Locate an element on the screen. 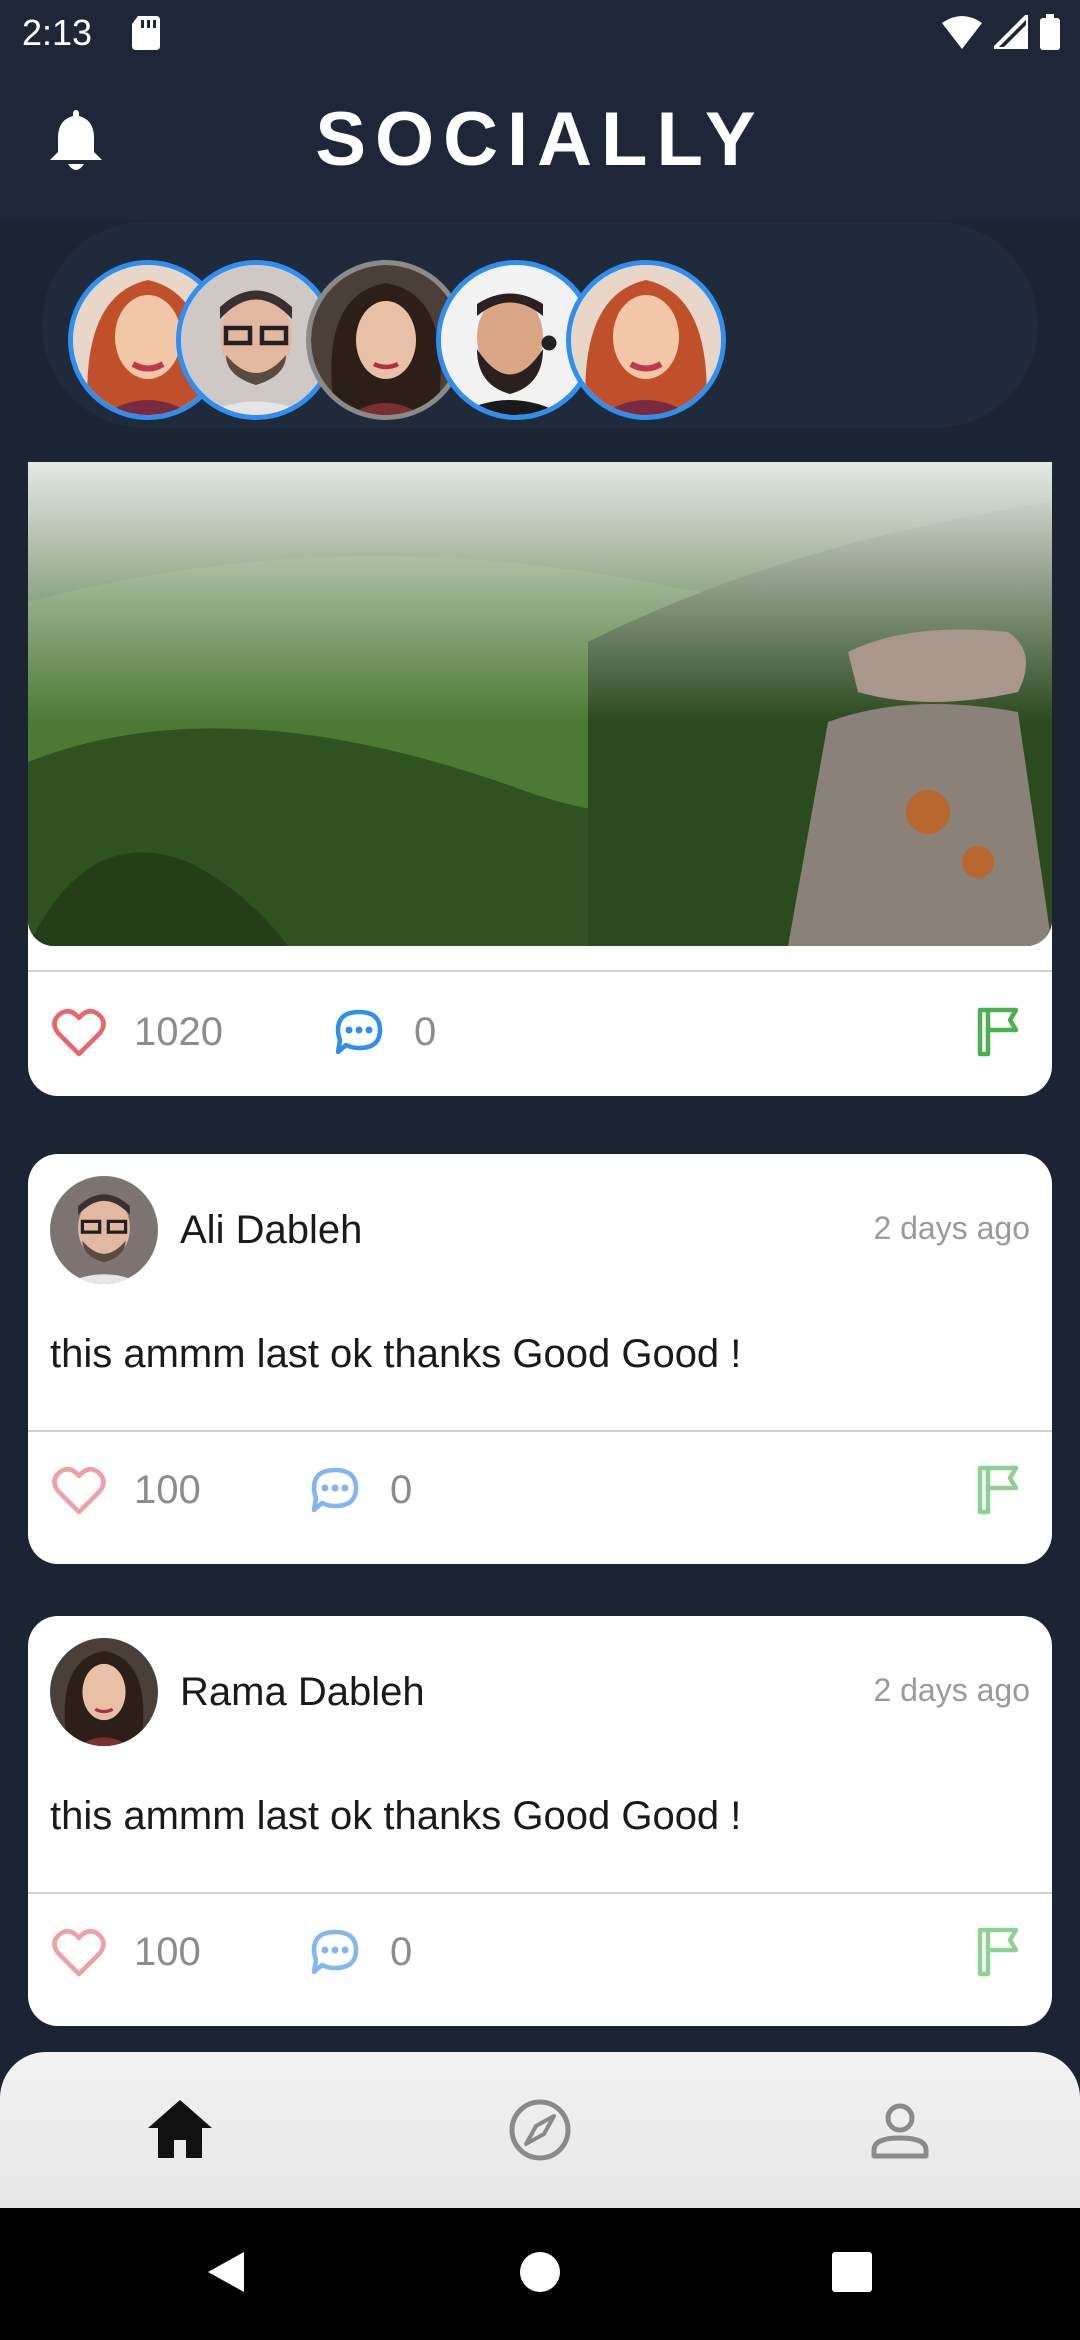 The width and height of the screenshot is (1080, 2340). battery-icon is located at coordinates (1050, 32).